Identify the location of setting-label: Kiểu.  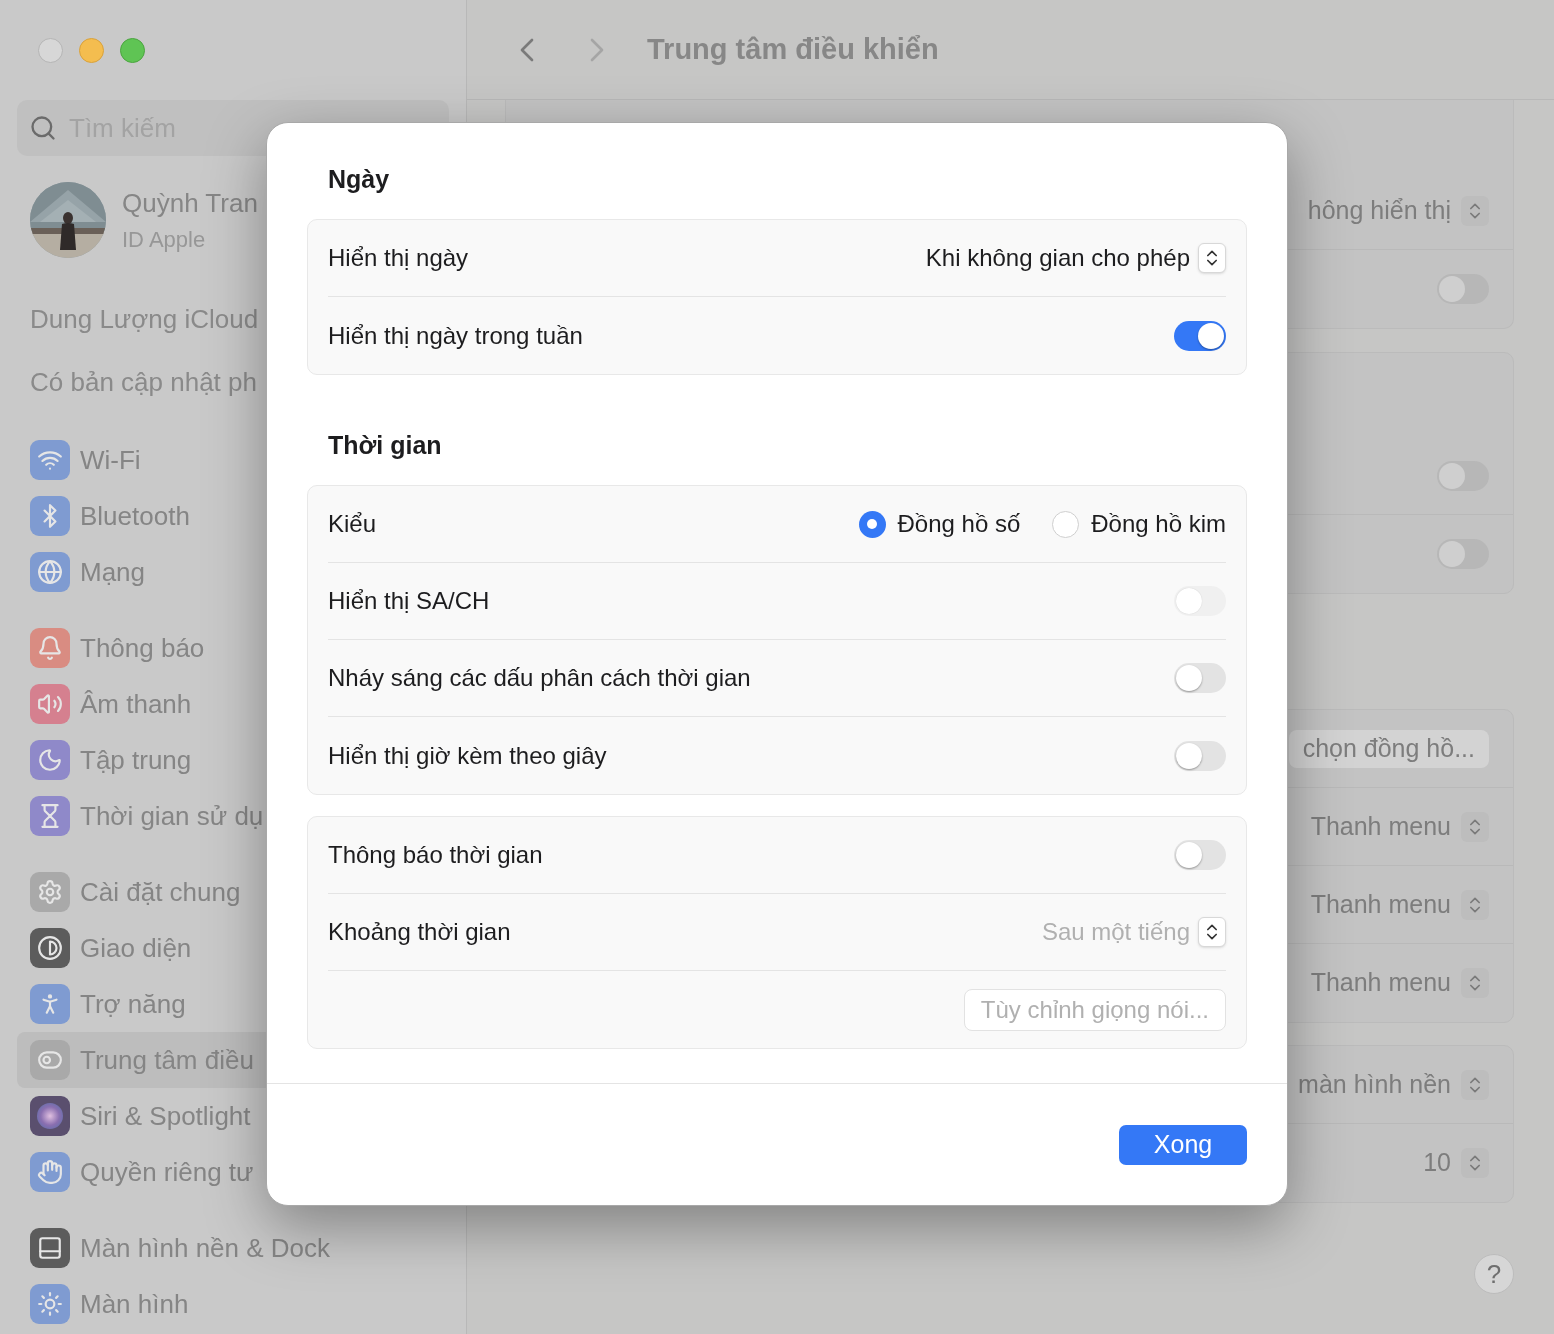
(352, 524).